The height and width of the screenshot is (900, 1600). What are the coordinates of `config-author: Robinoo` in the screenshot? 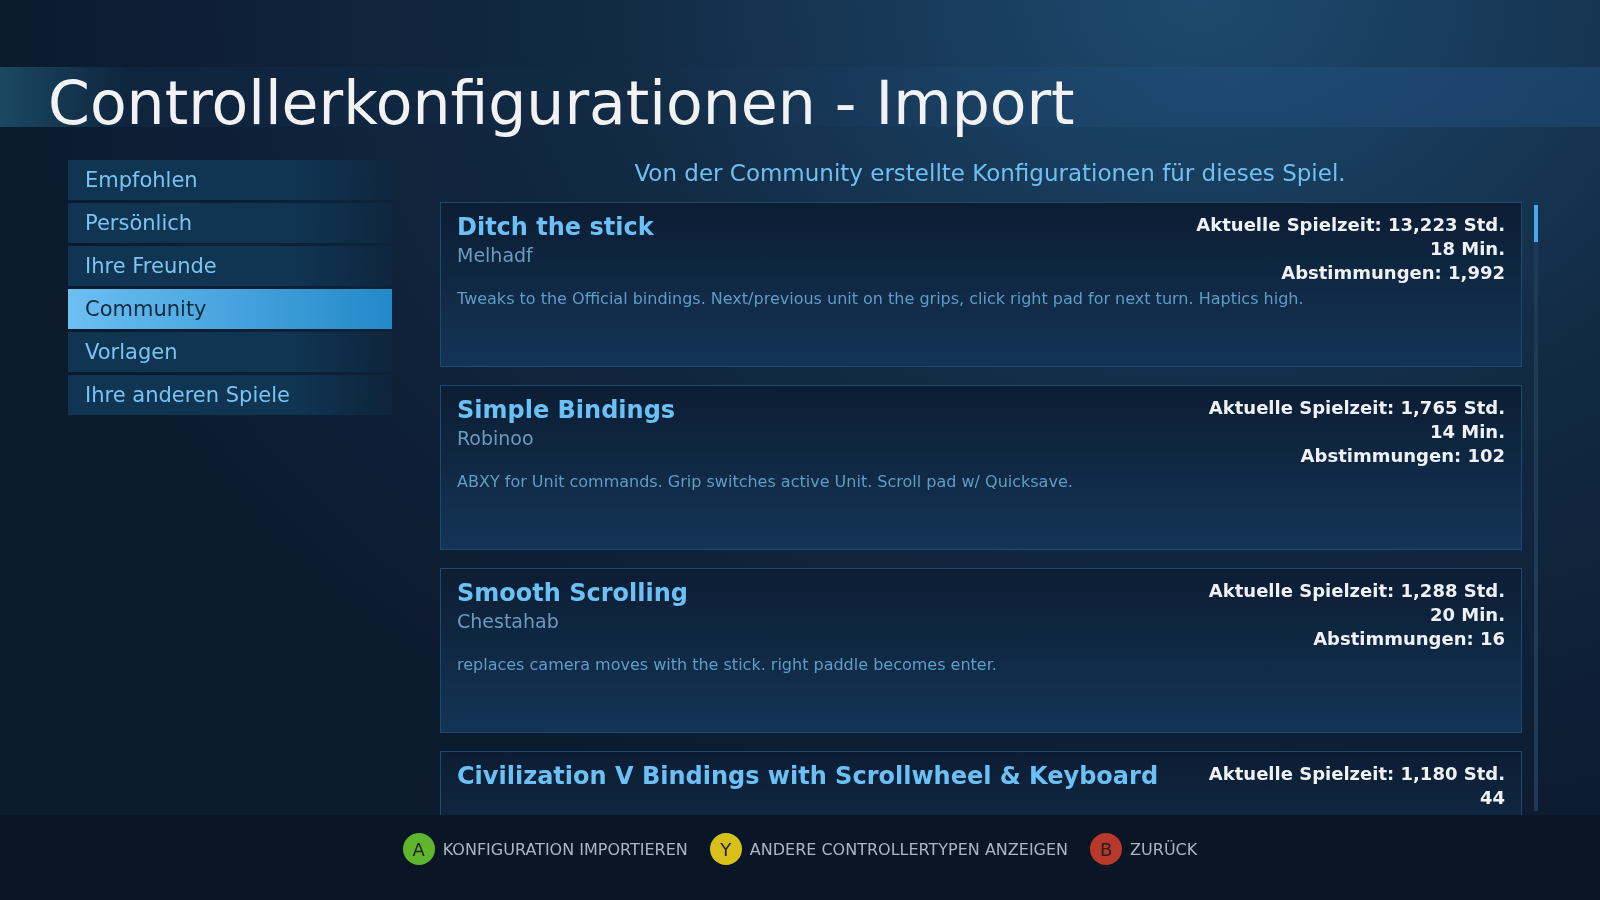 It's located at (495, 438).